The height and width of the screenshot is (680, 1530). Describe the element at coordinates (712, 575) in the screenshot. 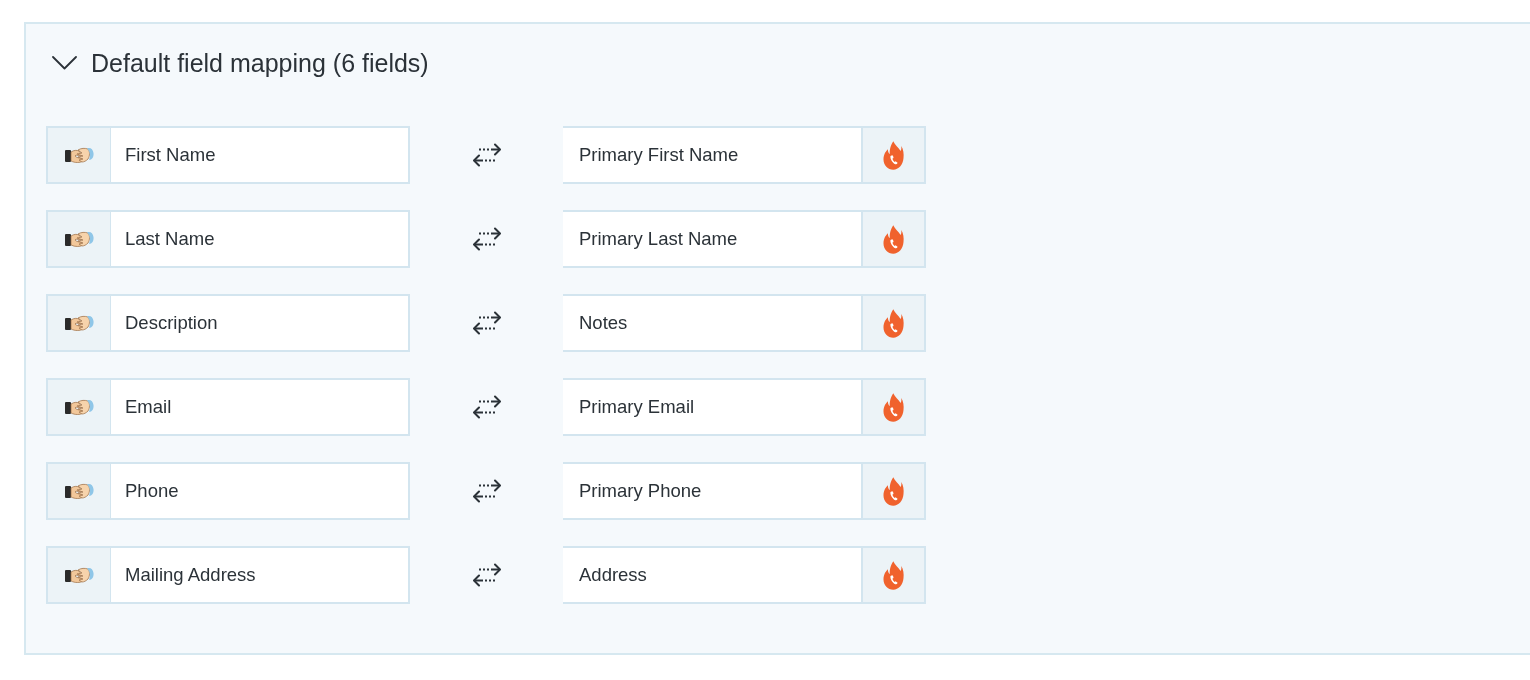

I see `target-field: Address` at that location.